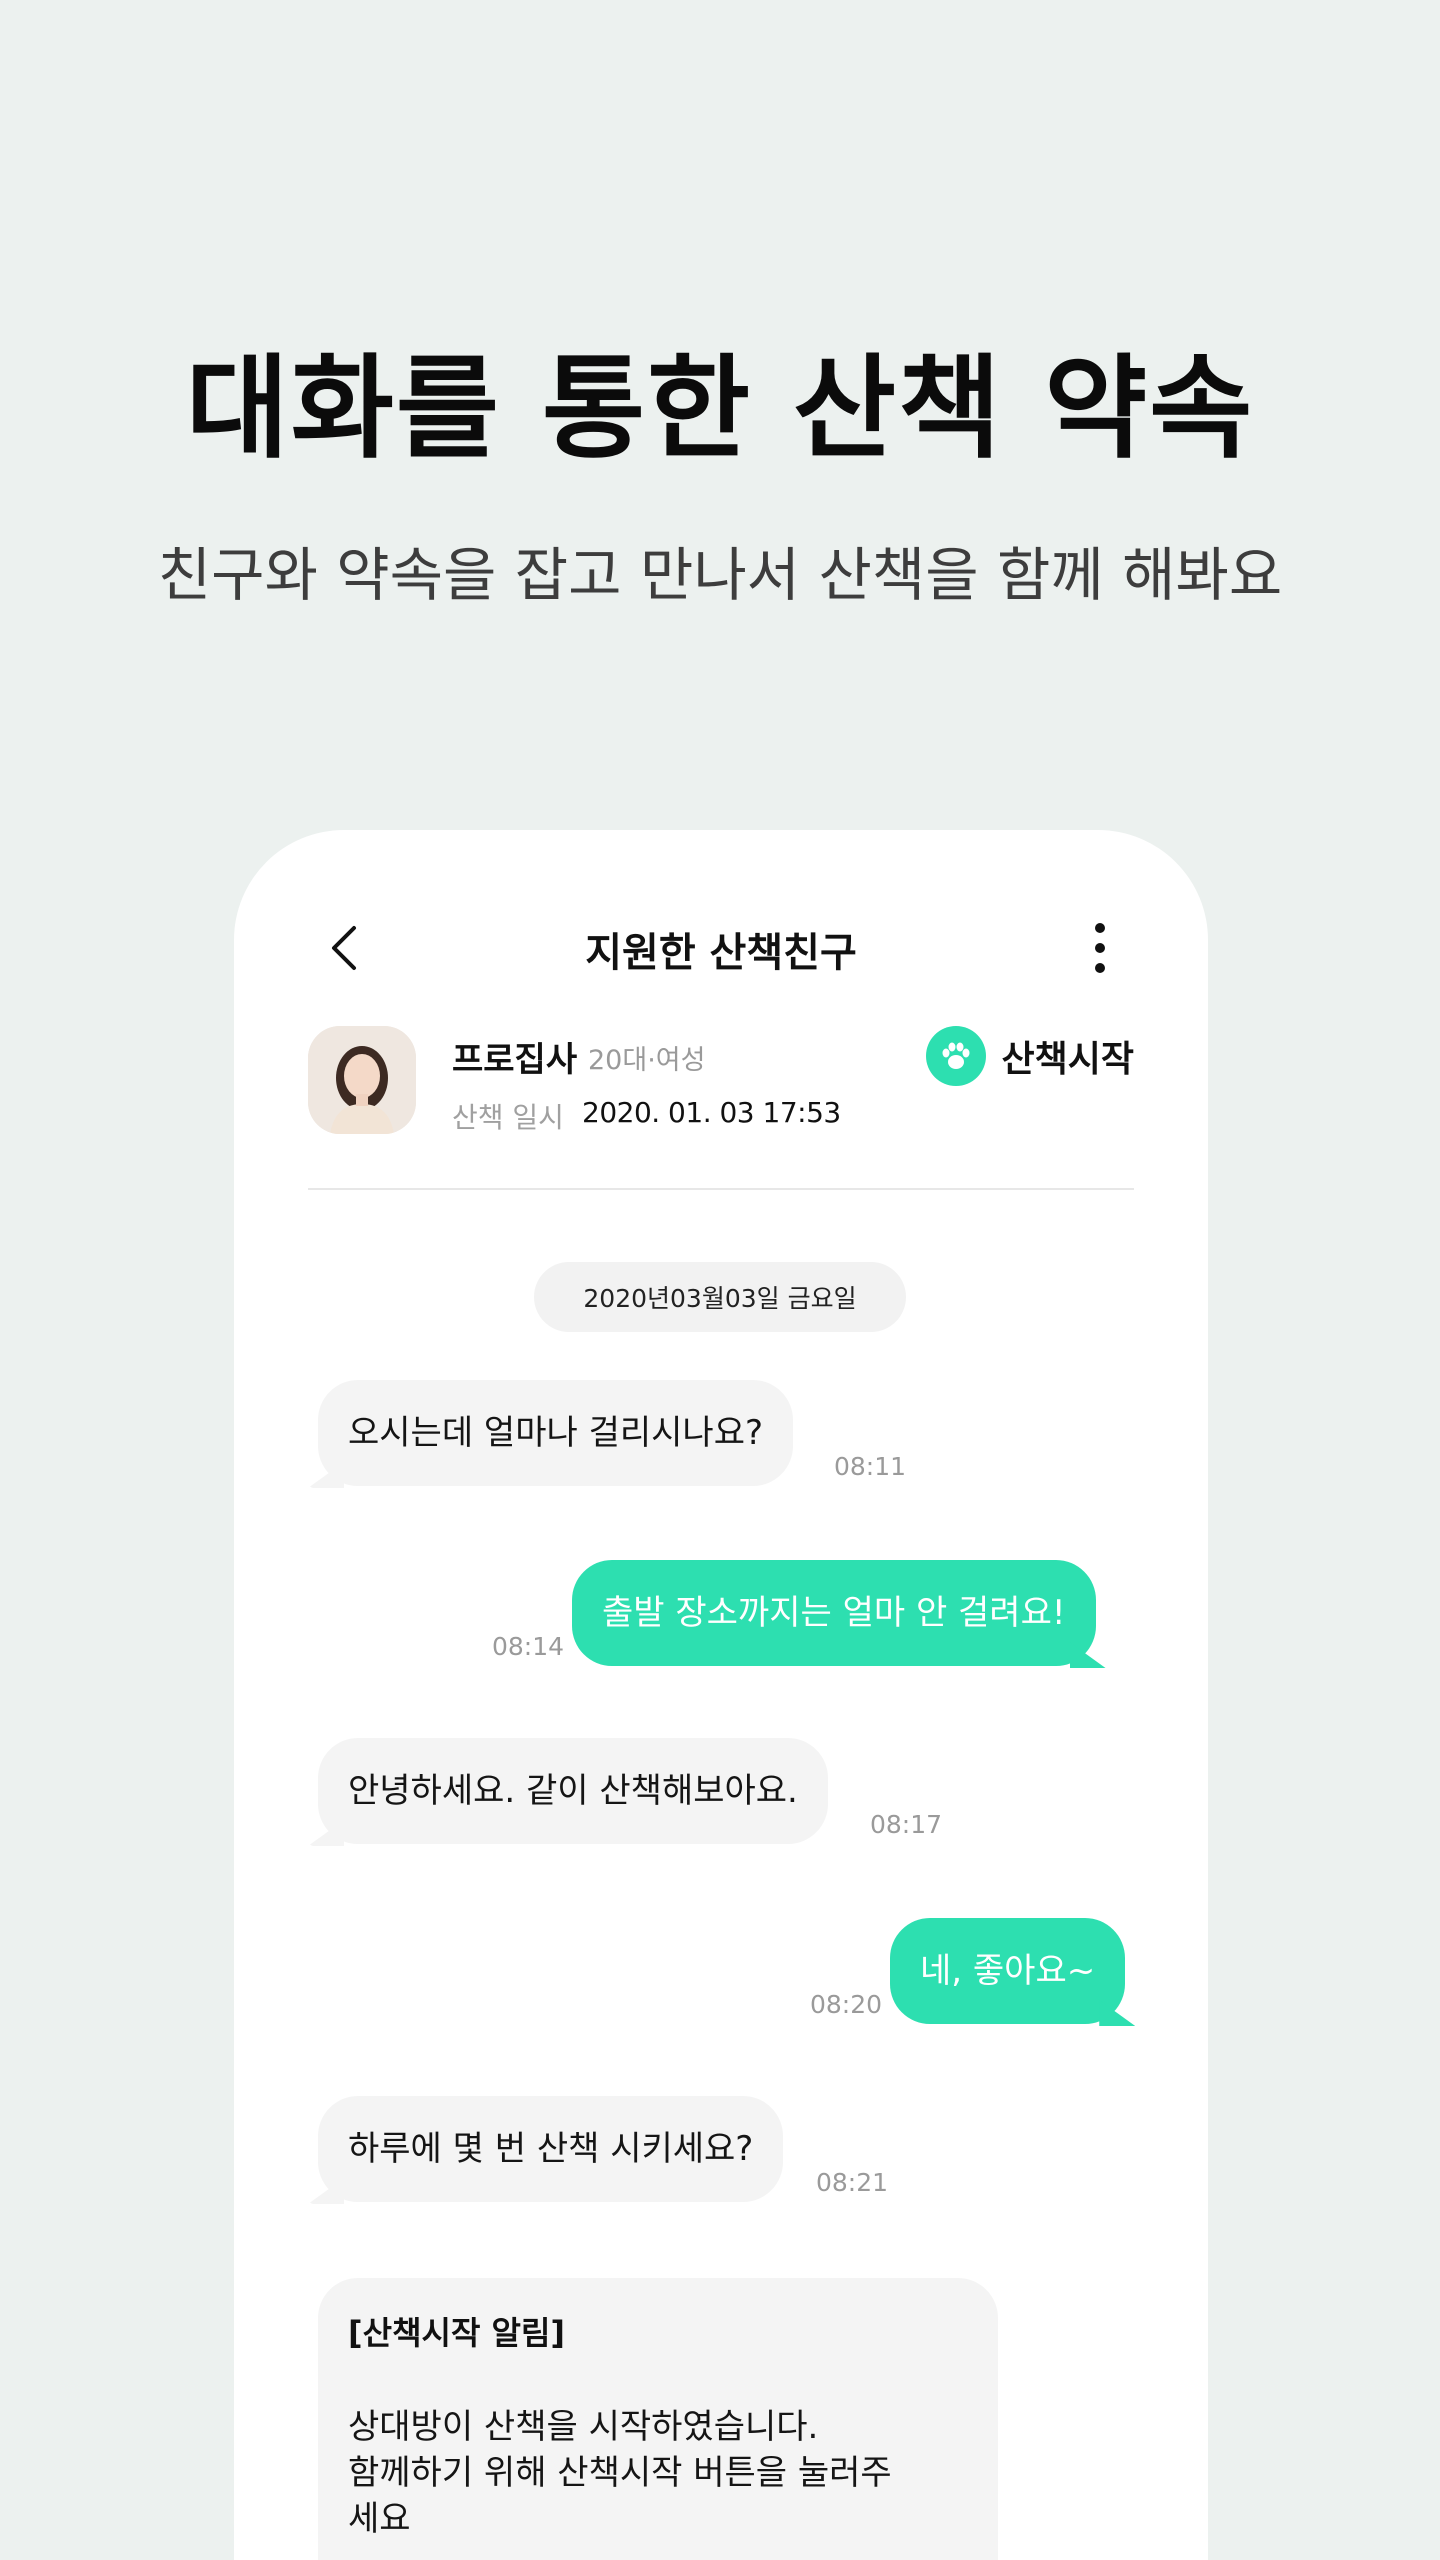 The image size is (1440, 2560). Describe the element at coordinates (573, 1791) in the screenshot. I see `incoming-message: 안녕하세요. 같이 산책해보아요.` at that location.